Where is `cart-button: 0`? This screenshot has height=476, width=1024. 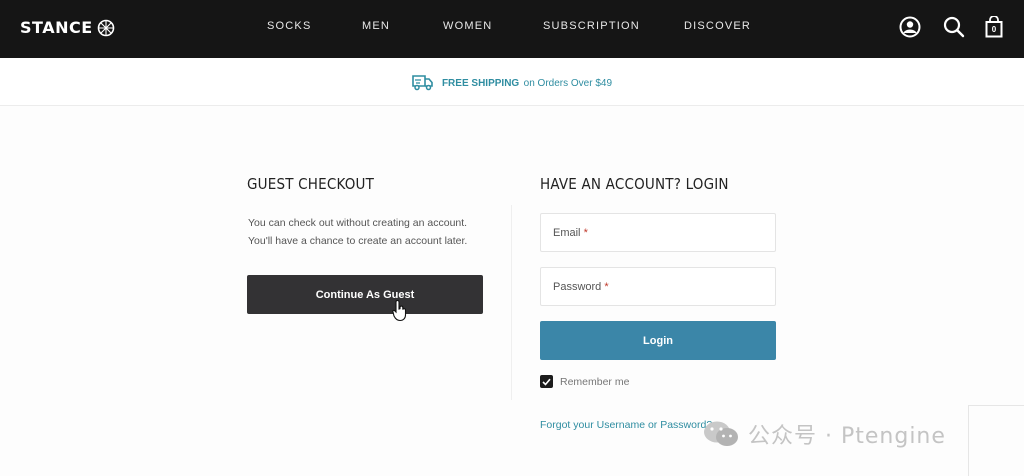 cart-button: 0 is located at coordinates (994, 27).